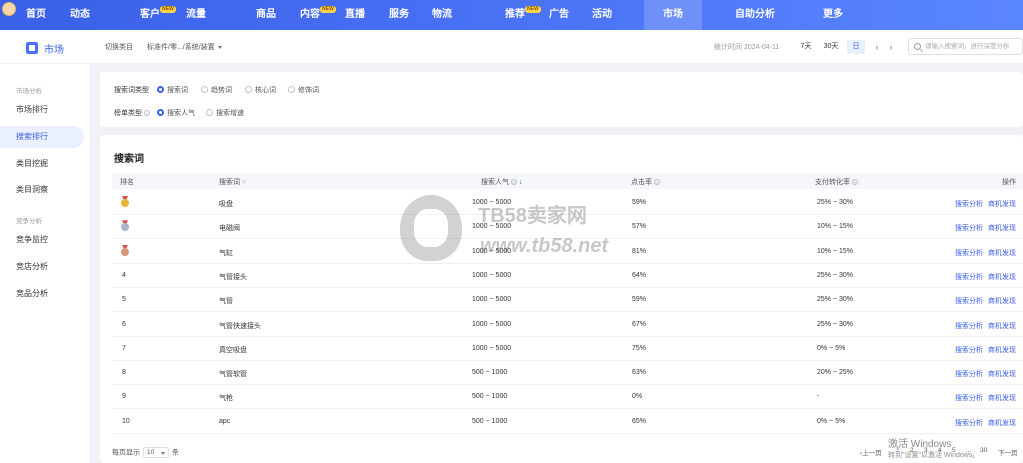 Image resolution: width=1023 pixels, height=463 pixels. Describe the element at coordinates (244, 182) in the screenshot. I see `filter-icon: ▿` at that location.